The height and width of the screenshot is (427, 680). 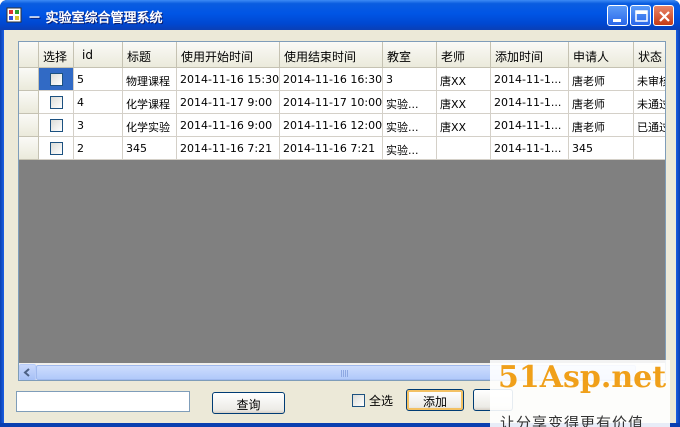 I want to click on cell-applicant: 345, so click(x=601, y=148).